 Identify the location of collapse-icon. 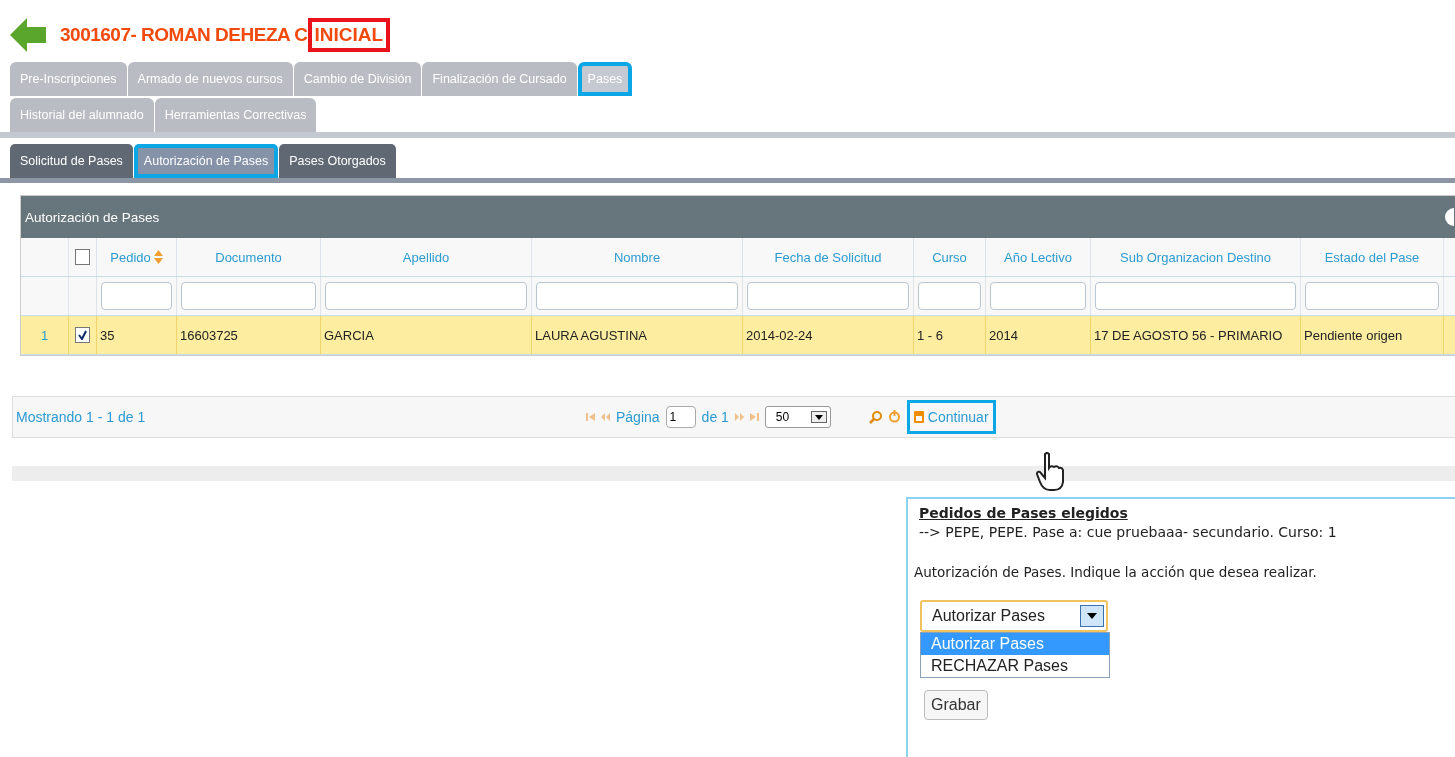
(1450, 217).